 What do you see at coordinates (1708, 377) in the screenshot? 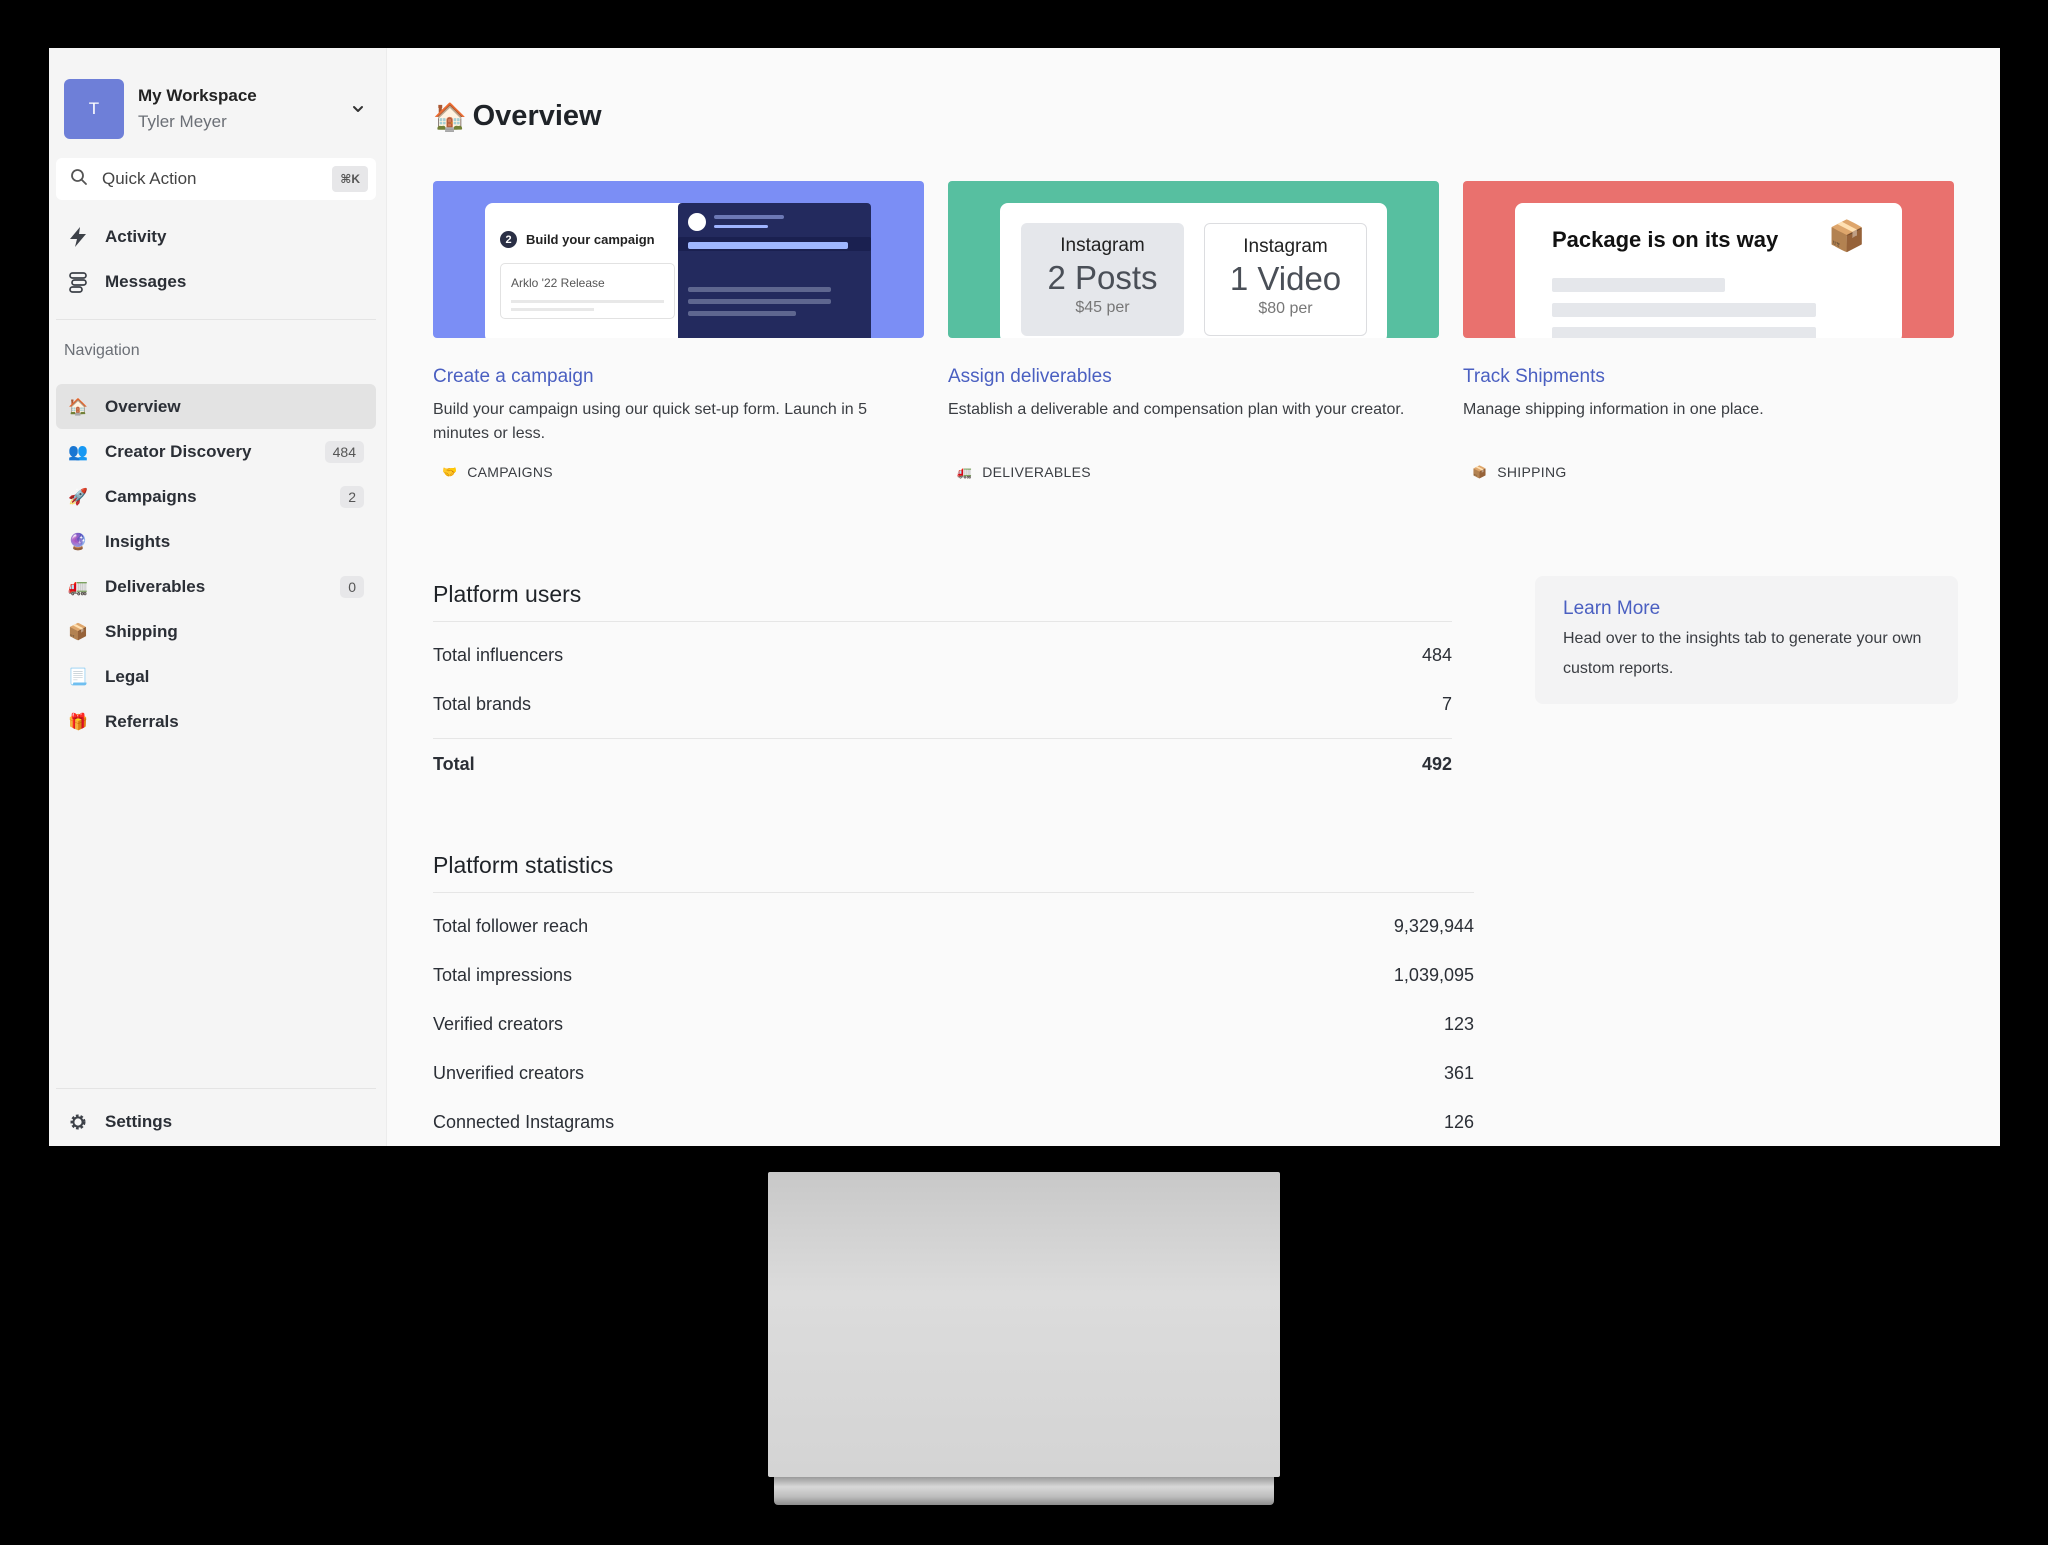
I see `card-title: Track Shipments` at bounding box center [1708, 377].